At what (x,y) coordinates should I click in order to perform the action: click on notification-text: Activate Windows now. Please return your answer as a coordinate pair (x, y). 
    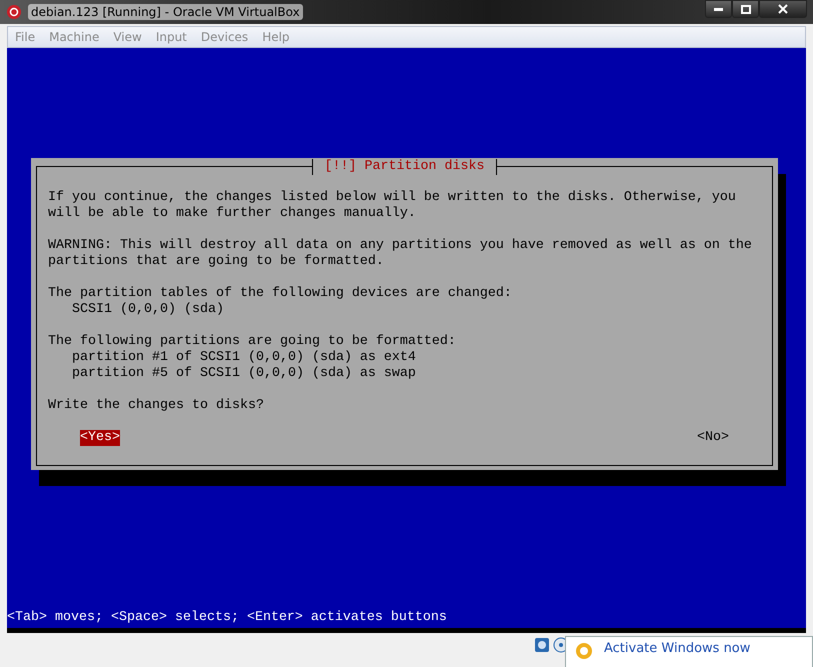
    Looking at the image, I should click on (677, 649).